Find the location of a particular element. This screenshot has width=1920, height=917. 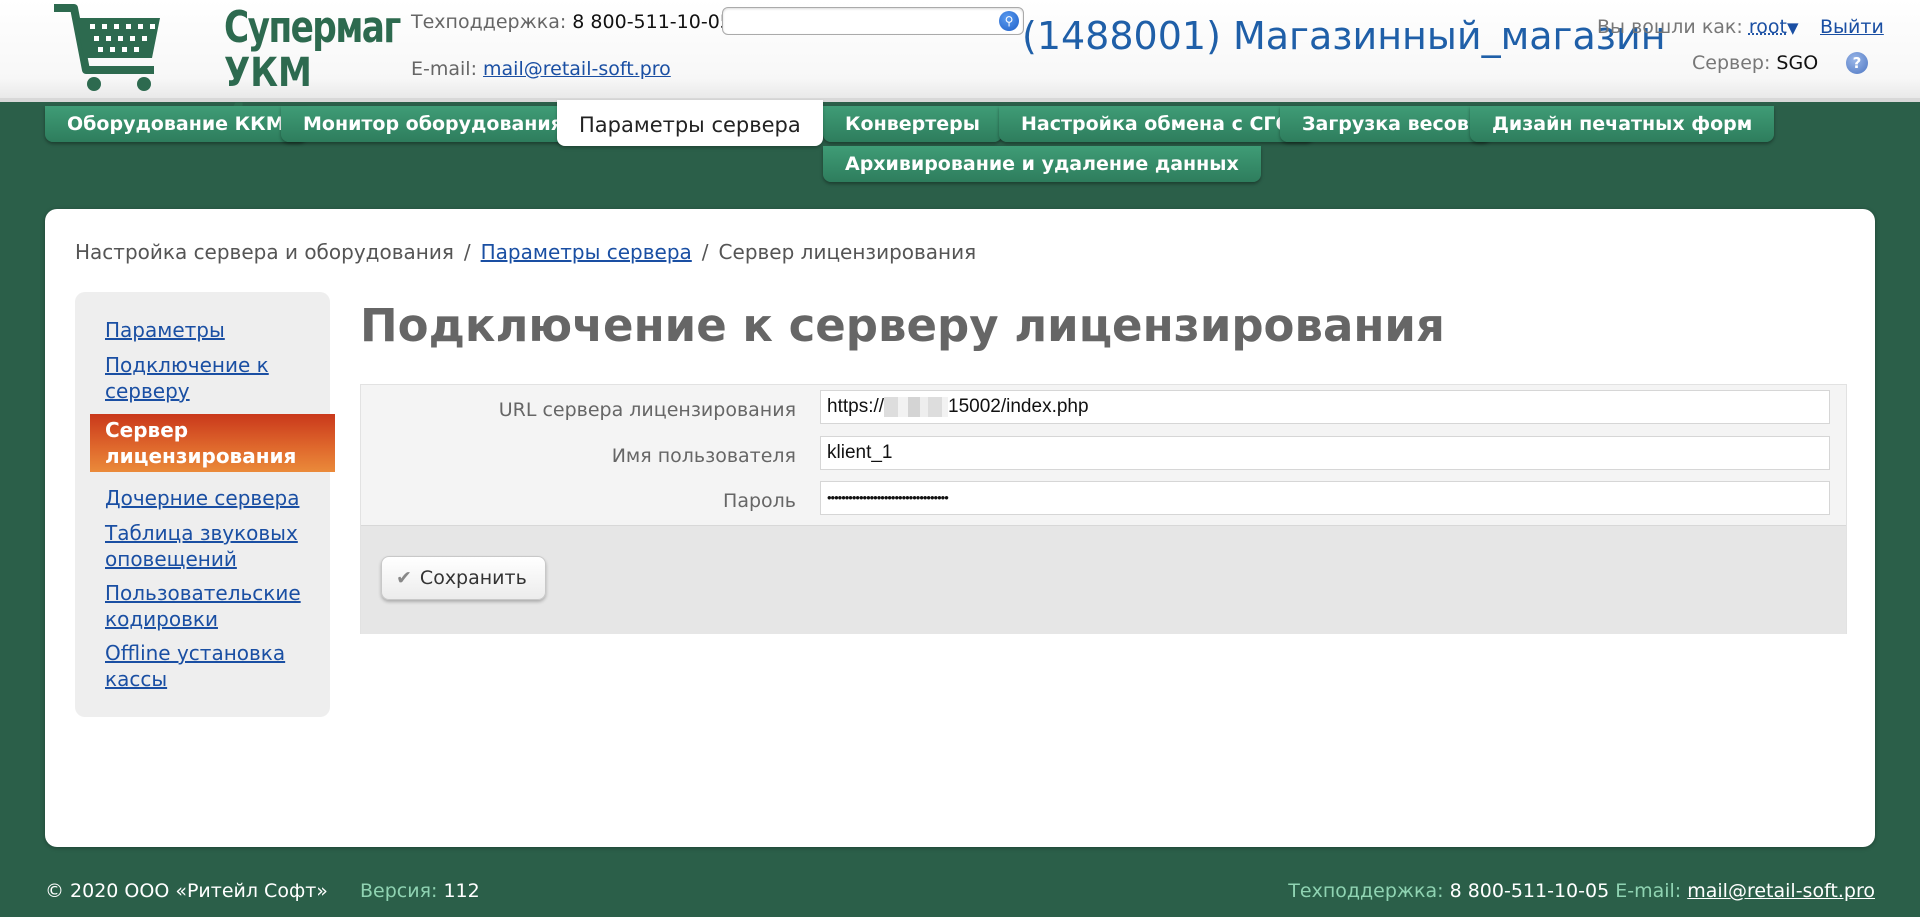

email-label: E-mail: is located at coordinates (444, 69).